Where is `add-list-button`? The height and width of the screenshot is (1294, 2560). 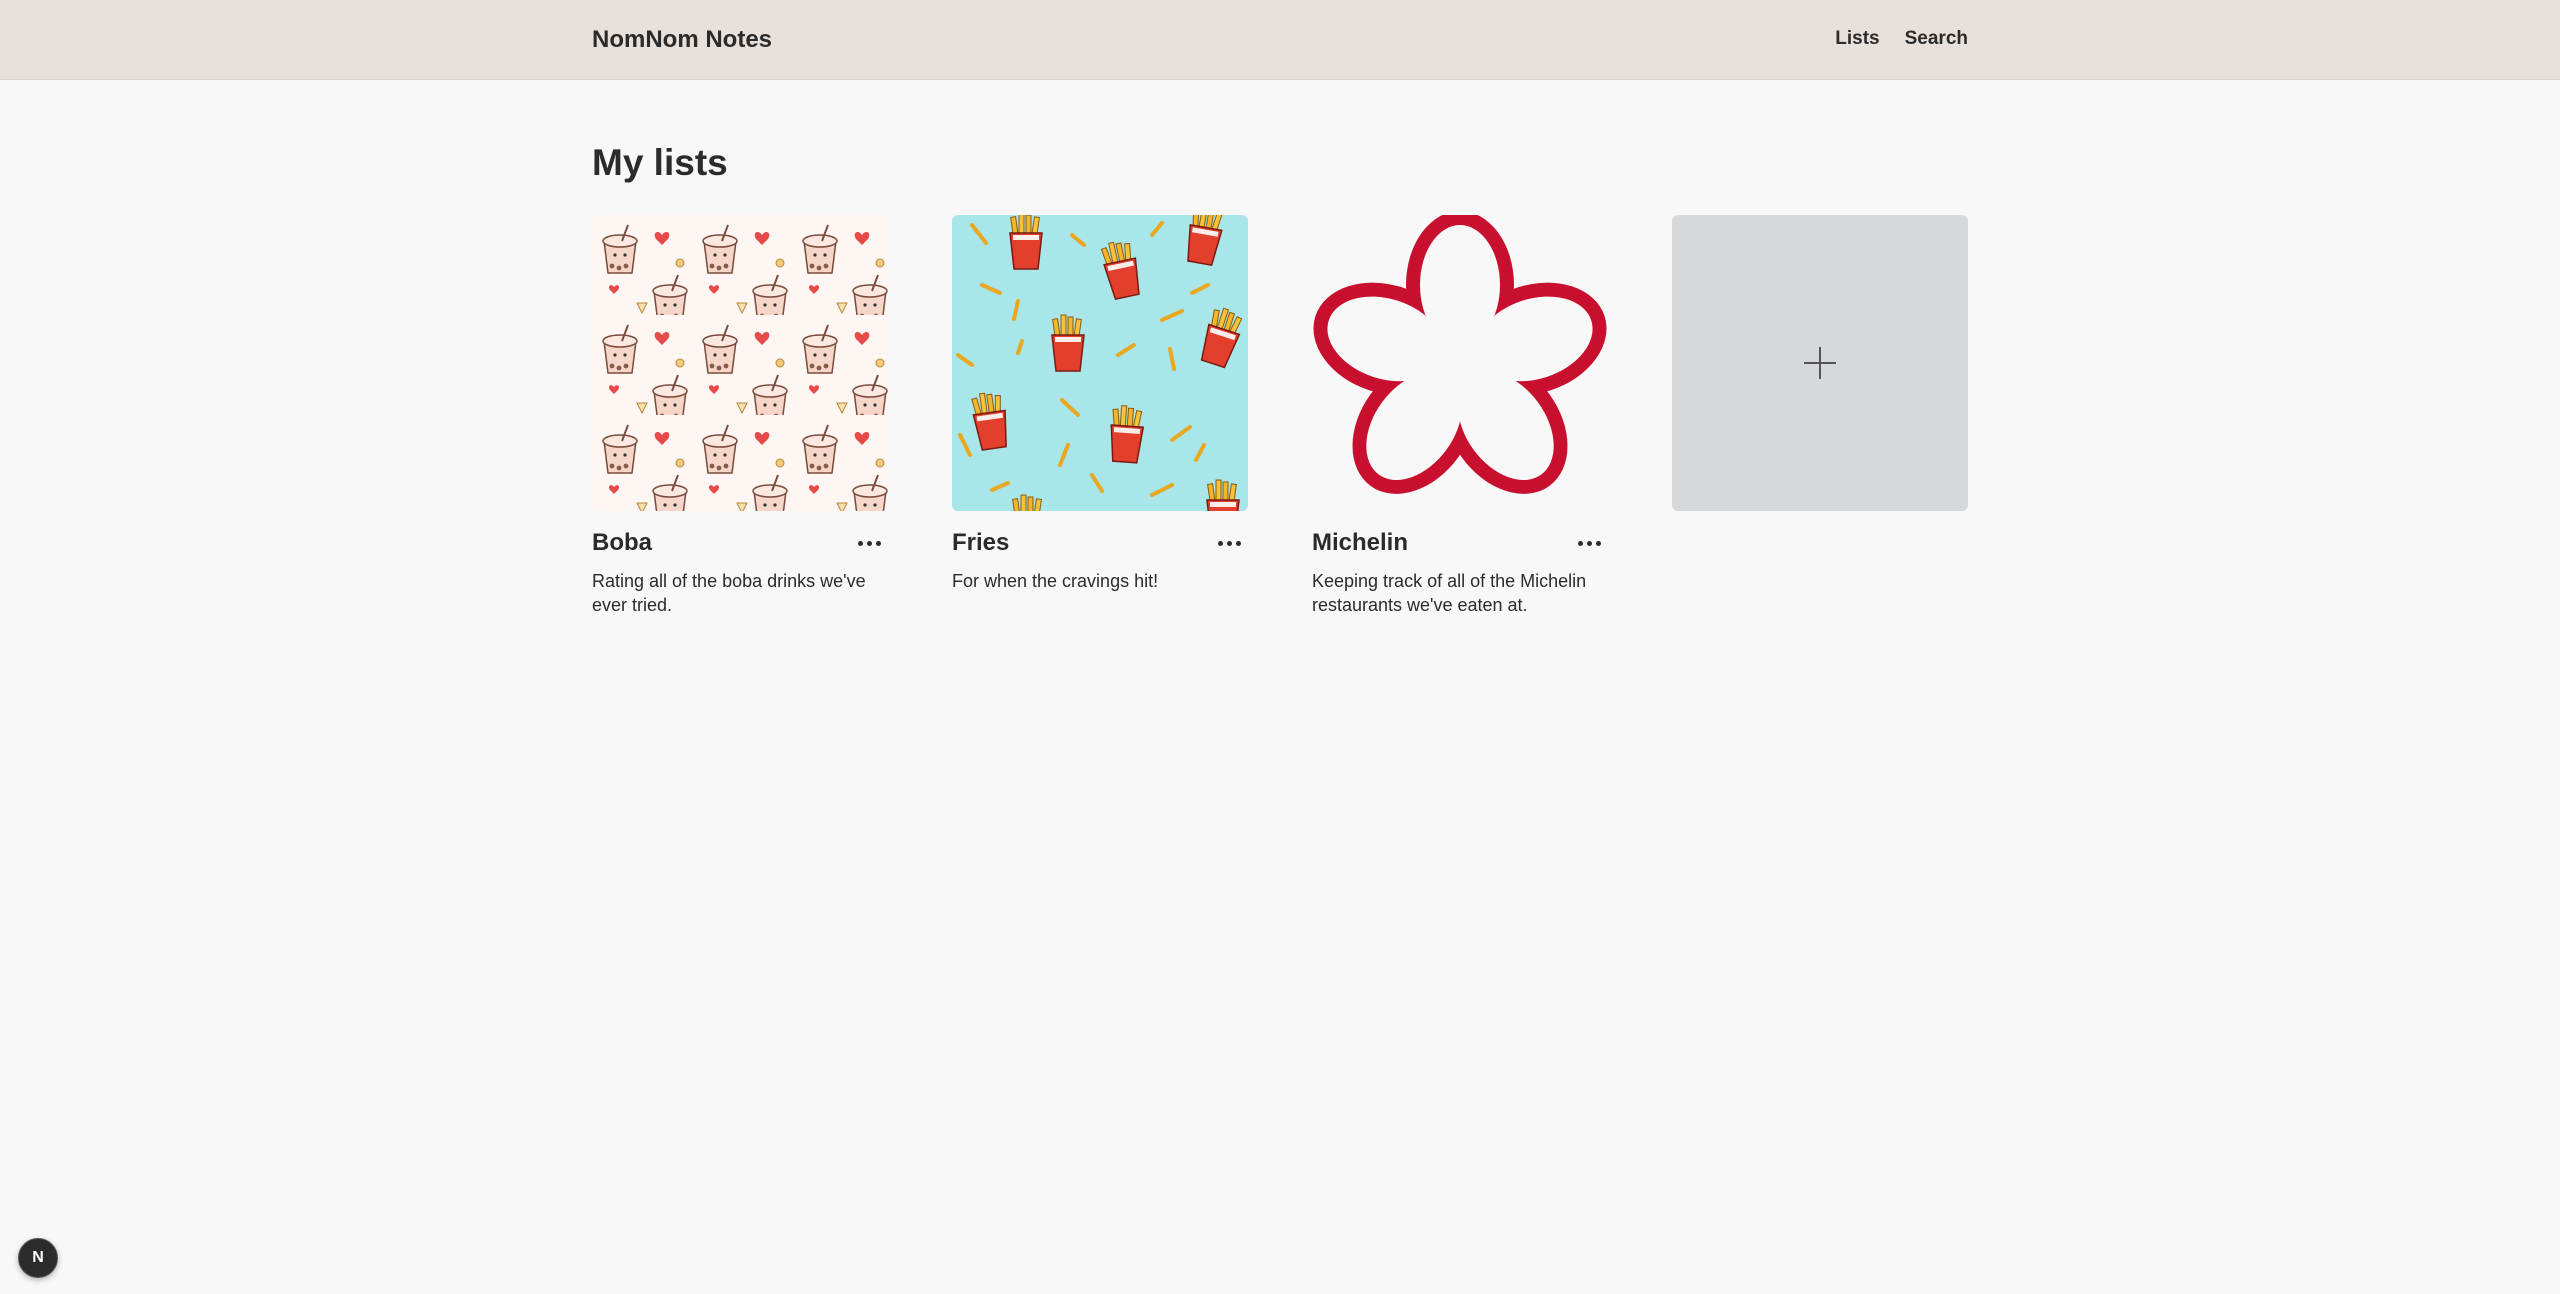
add-list-button is located at coordinates (1820, 363).